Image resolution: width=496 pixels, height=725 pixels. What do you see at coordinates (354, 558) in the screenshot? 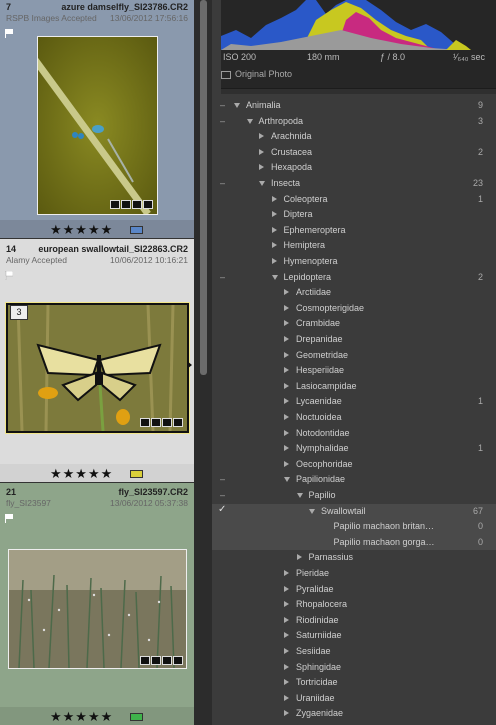
I see `keyword-row: Parnassius` at bounding box center [354, 558].